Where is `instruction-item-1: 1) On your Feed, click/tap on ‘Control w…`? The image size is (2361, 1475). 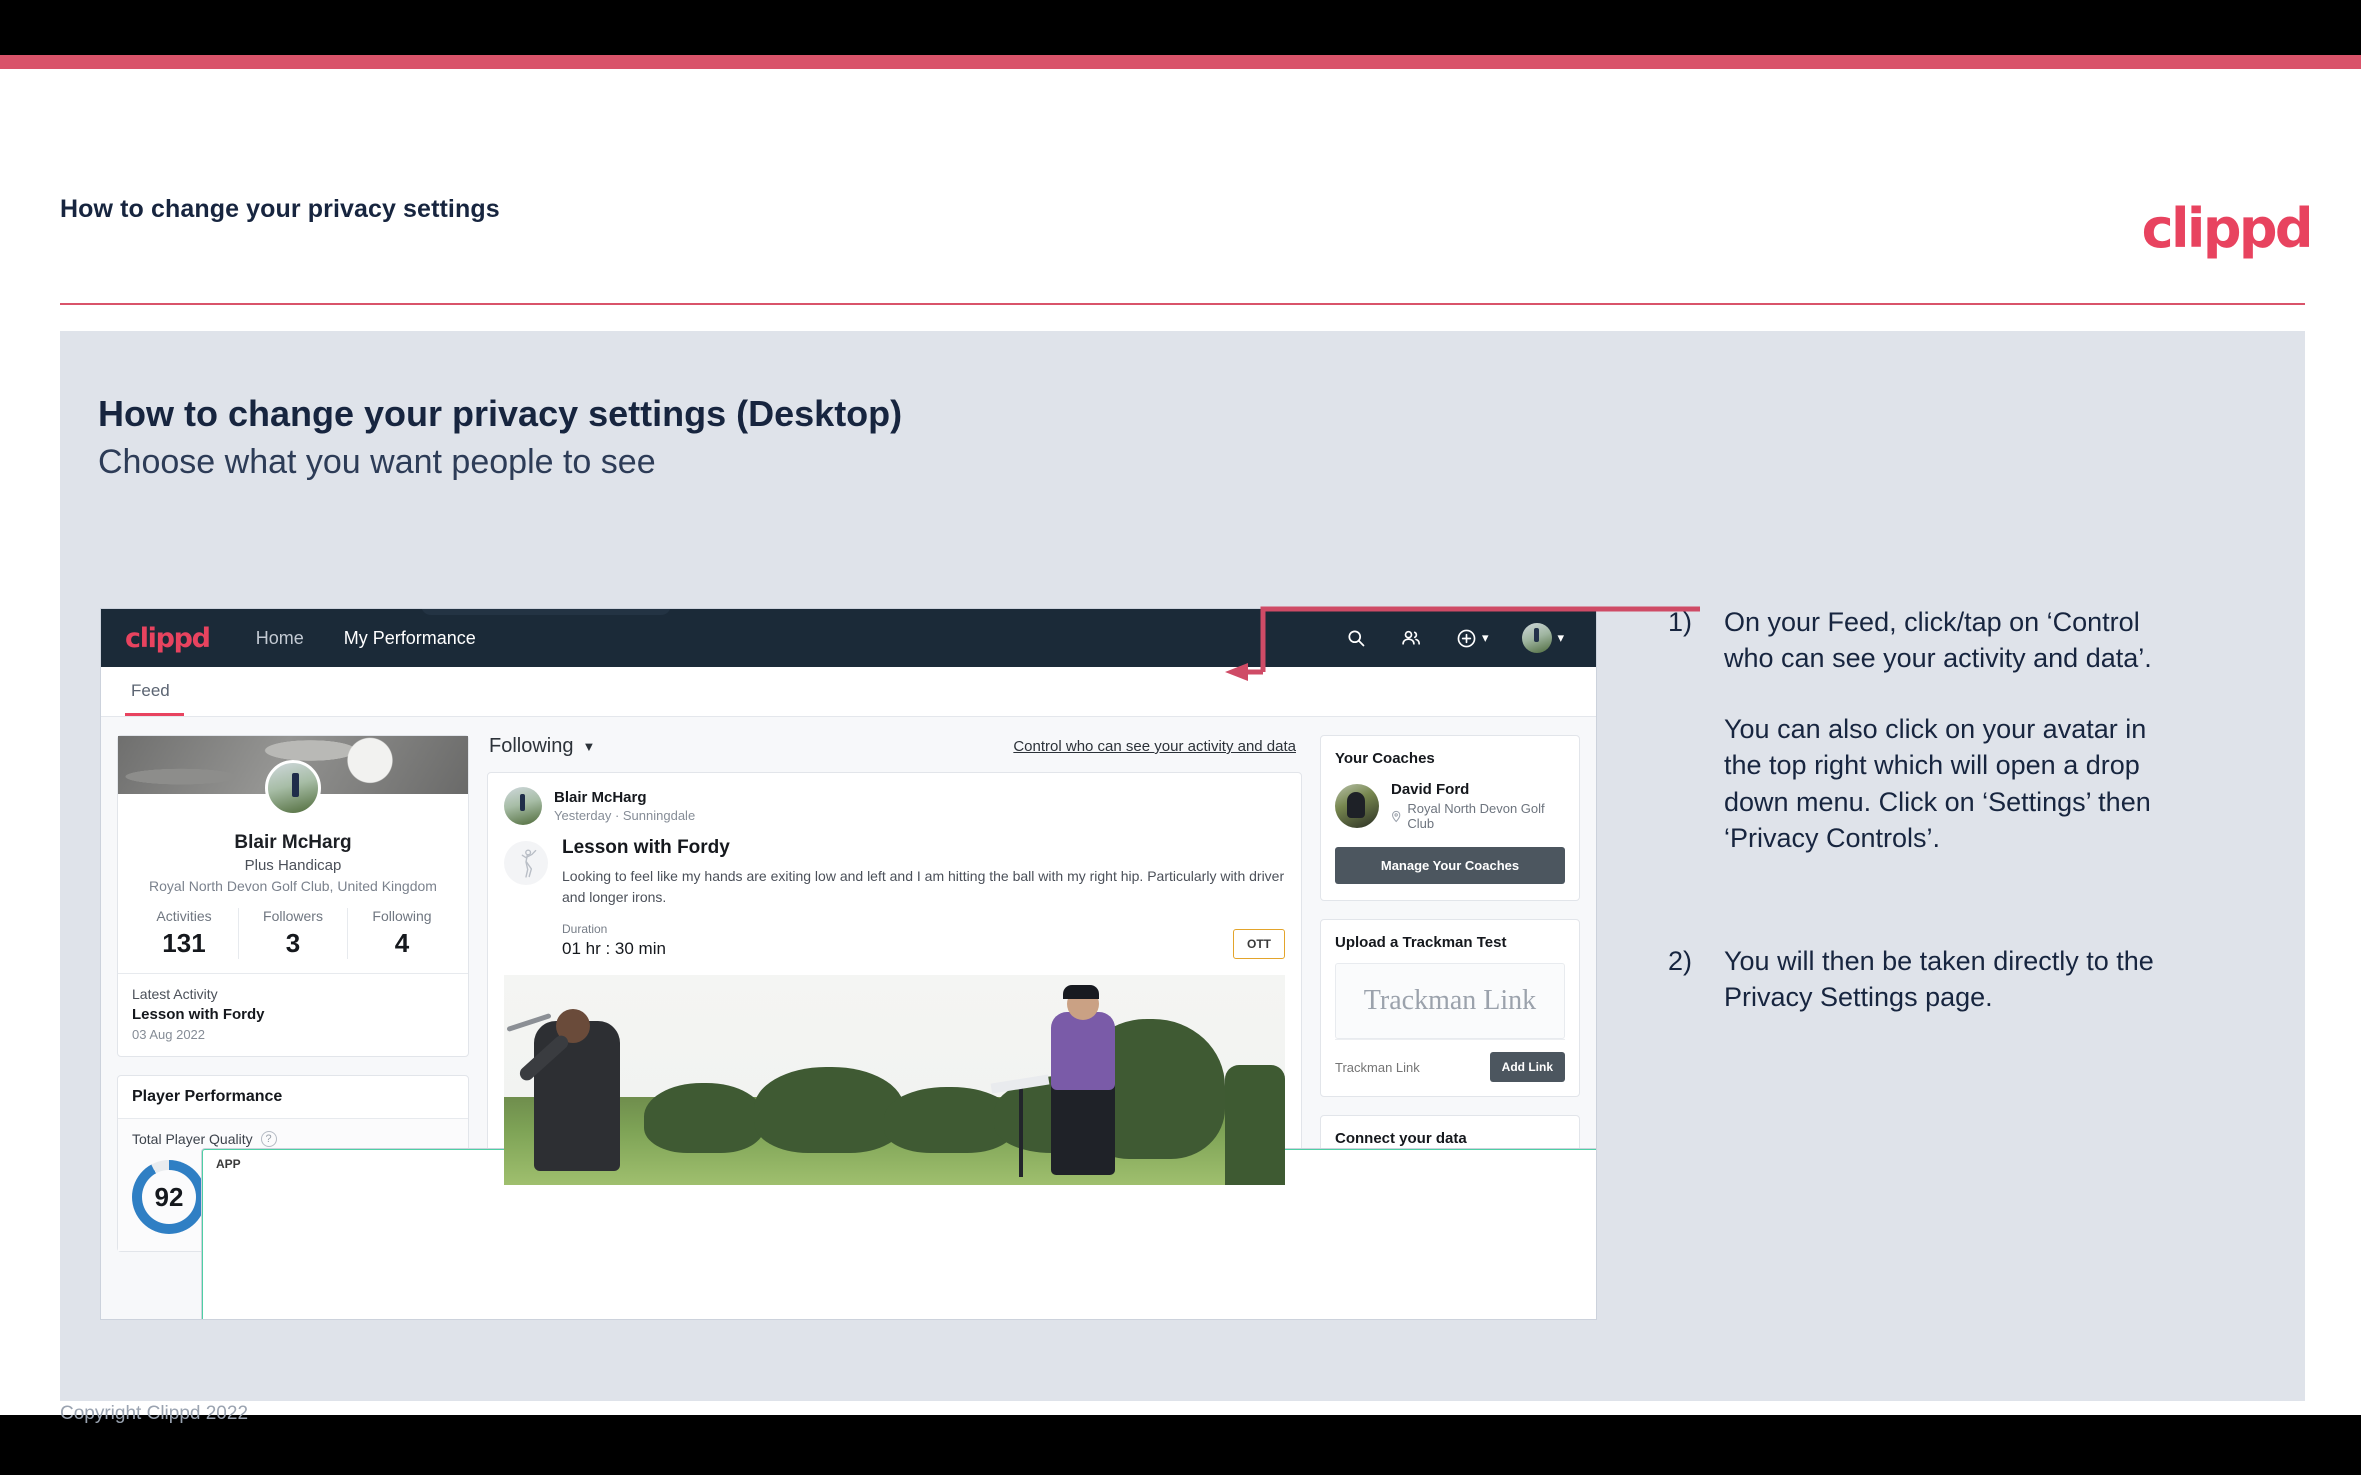 instruction-item-1: 1) On your Feed, click/tap on ‘Control w… is located at coordinates (1928, 640).